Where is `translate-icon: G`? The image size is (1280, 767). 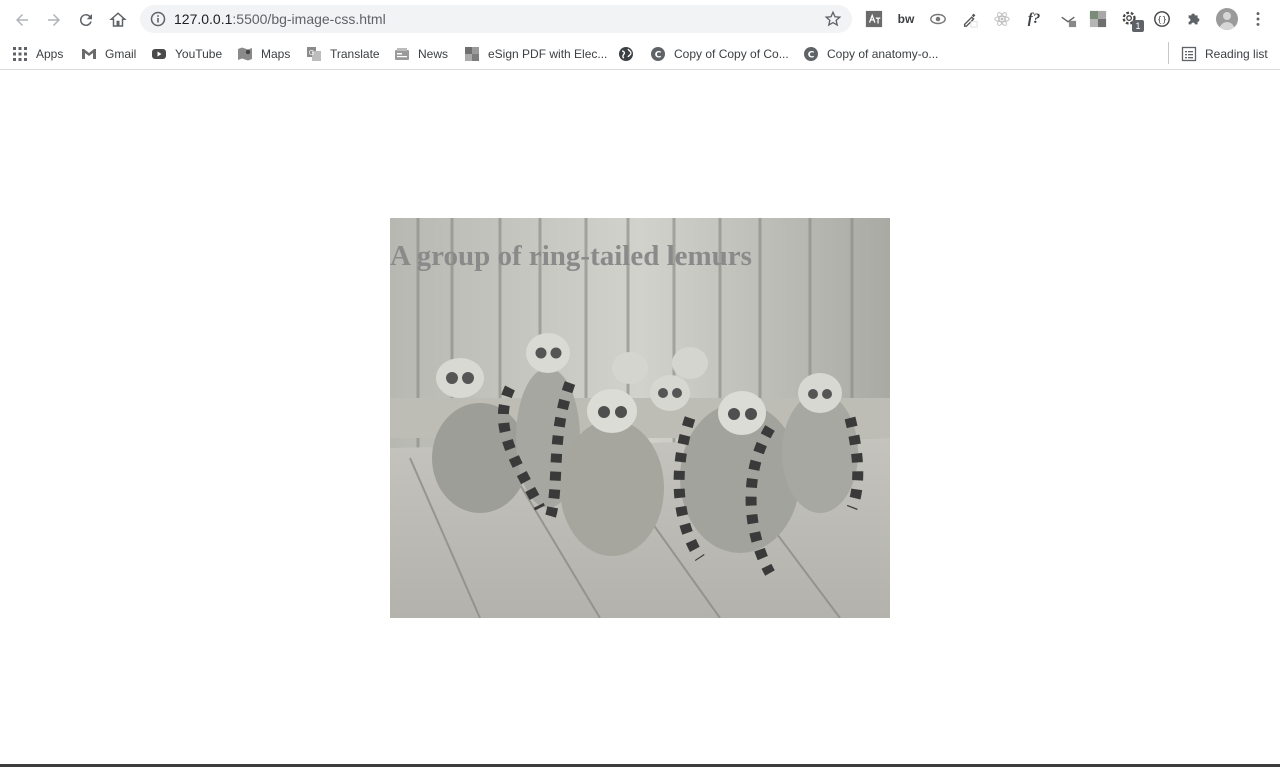 translate-icon: G is located at coordinates (314, 54).